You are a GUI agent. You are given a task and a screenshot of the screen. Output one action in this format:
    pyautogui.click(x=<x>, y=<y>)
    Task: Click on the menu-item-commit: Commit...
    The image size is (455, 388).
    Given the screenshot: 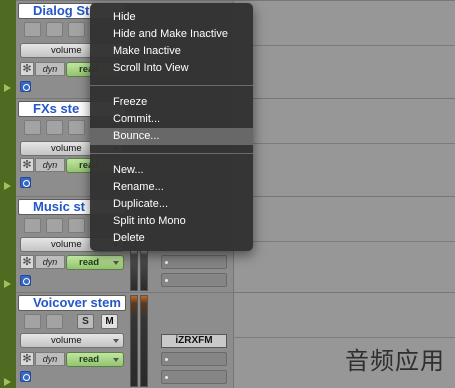 What is the action you would take?
    pyautogui.click(x=171, y=119)
    